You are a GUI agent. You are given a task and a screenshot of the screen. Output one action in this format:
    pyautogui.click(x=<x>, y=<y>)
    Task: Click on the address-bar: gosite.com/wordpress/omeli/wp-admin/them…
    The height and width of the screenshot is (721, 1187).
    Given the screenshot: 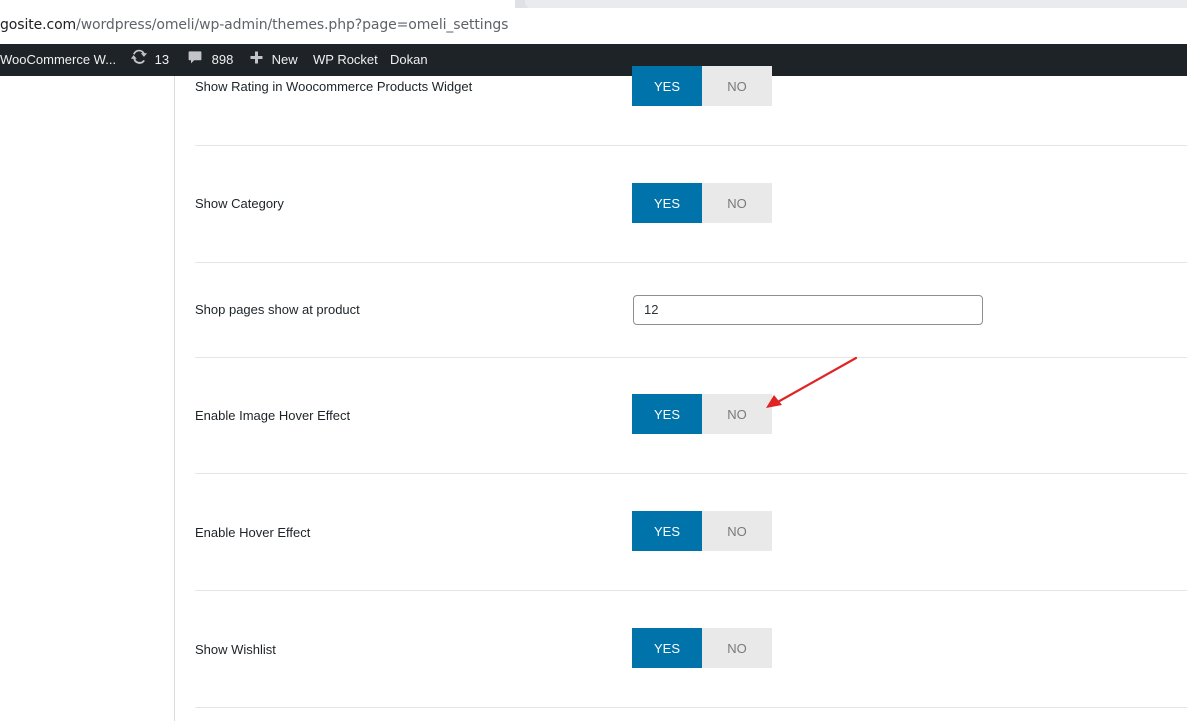 What is the action you would take?
    pyautogui.click(x=593, y=26)
    